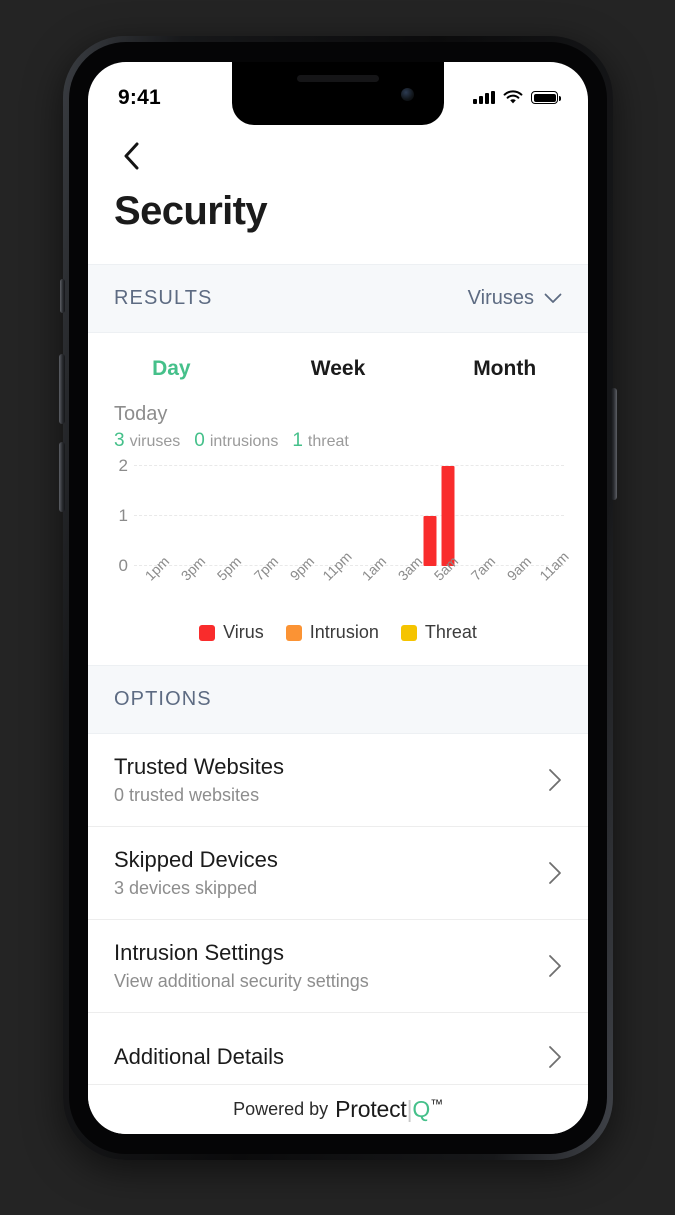  I want to click on option-text: Trusted Websites 0 trusted websites, so click(199, 780).